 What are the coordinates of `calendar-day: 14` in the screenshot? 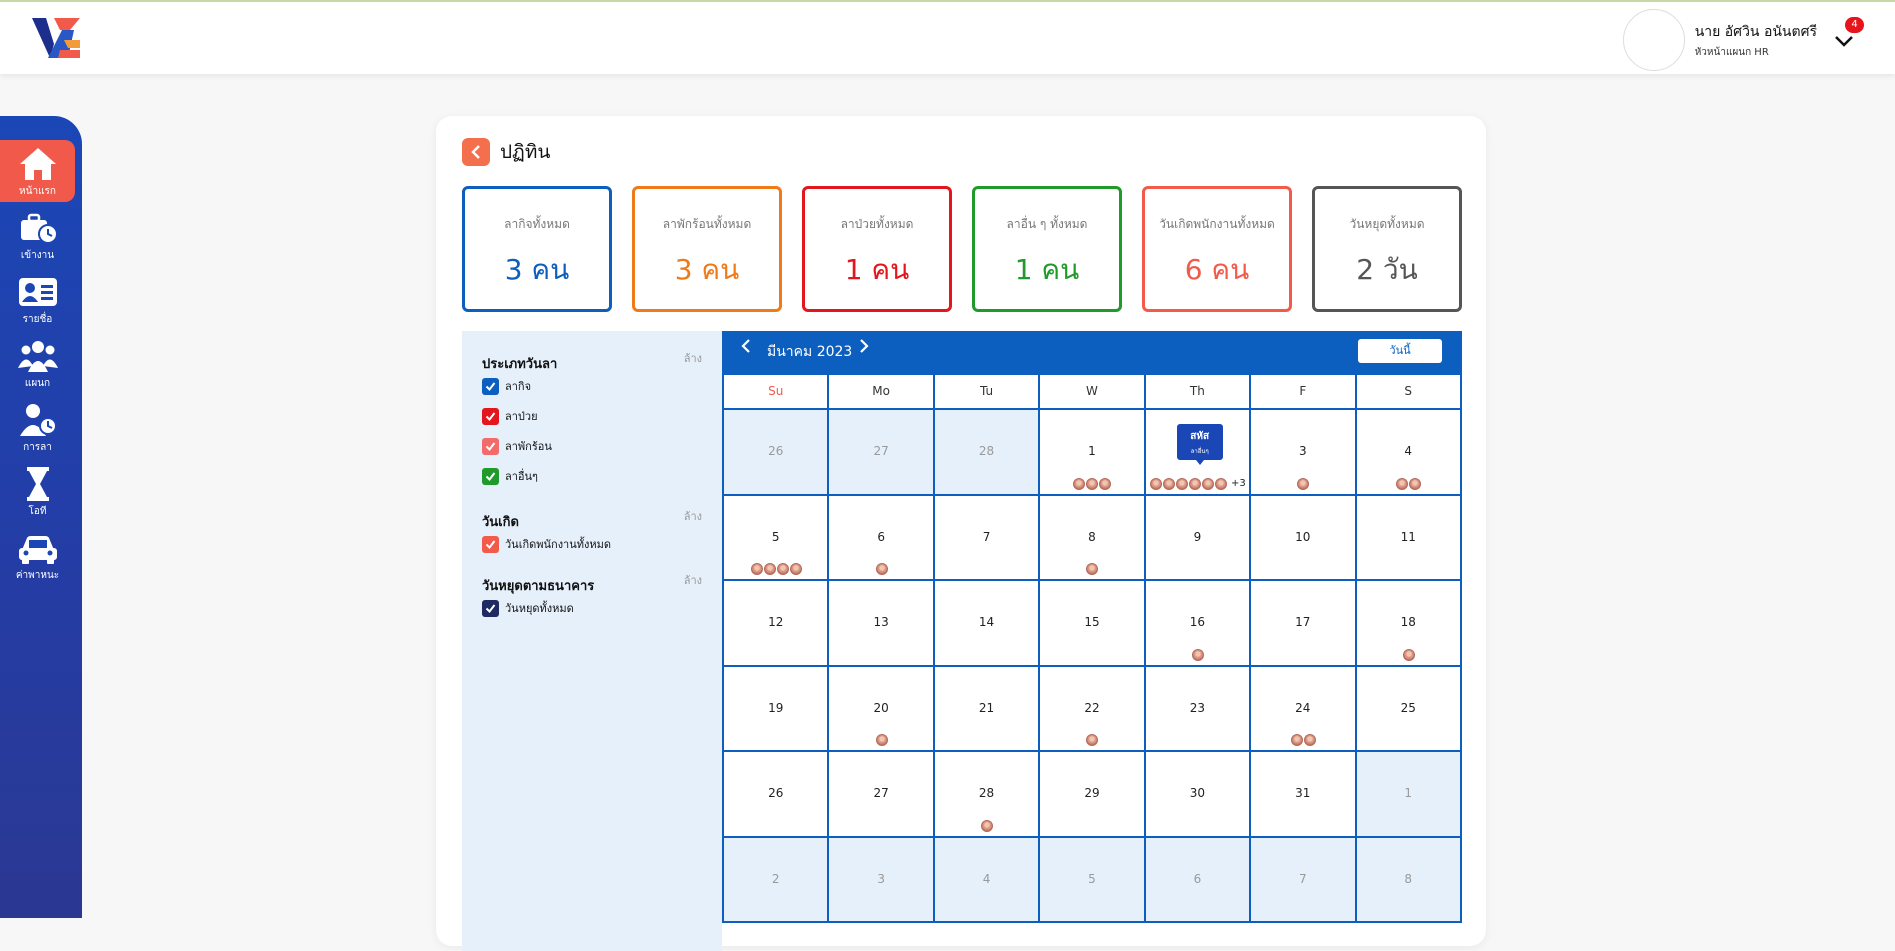 It's located at (987, 624).